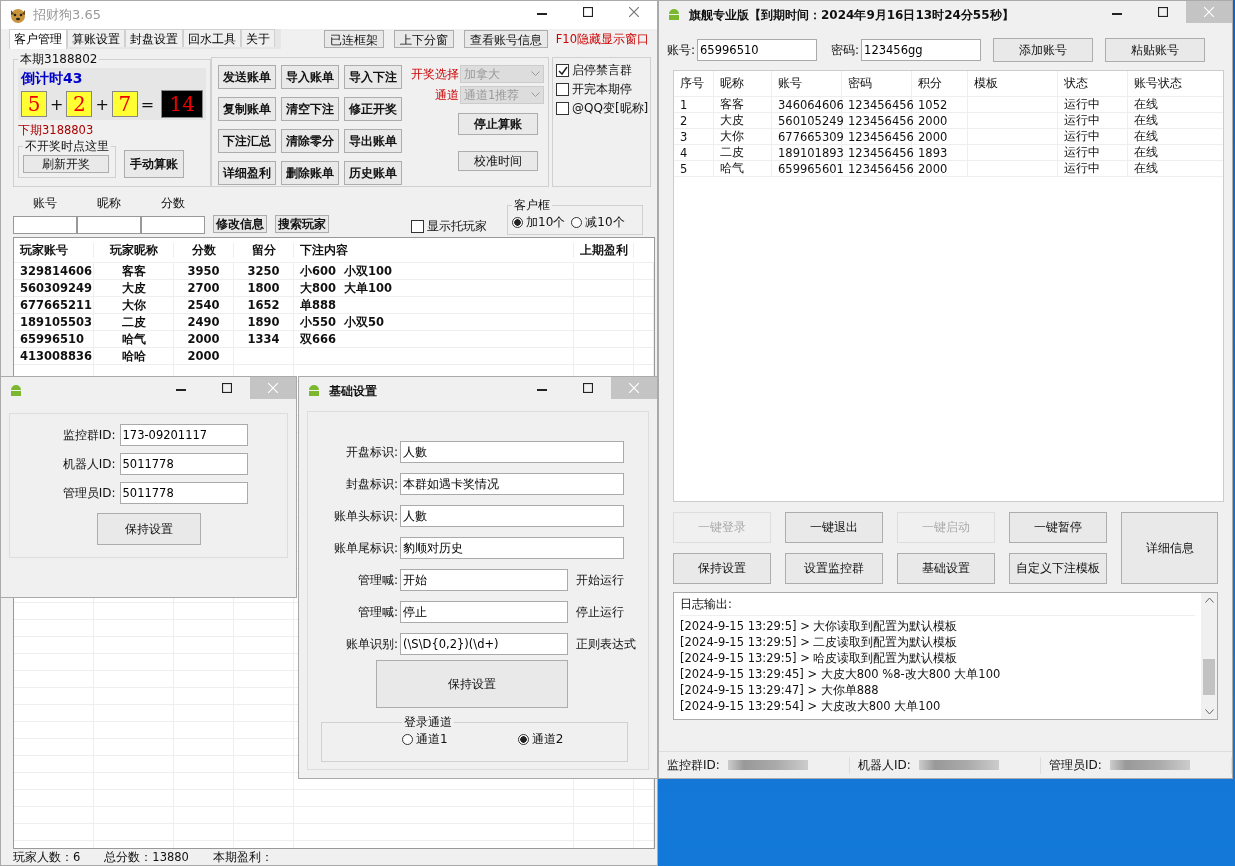  Describe the element at coordinates (154, 38) in the screenshot. I see `tab: 封盘设置` at that location.